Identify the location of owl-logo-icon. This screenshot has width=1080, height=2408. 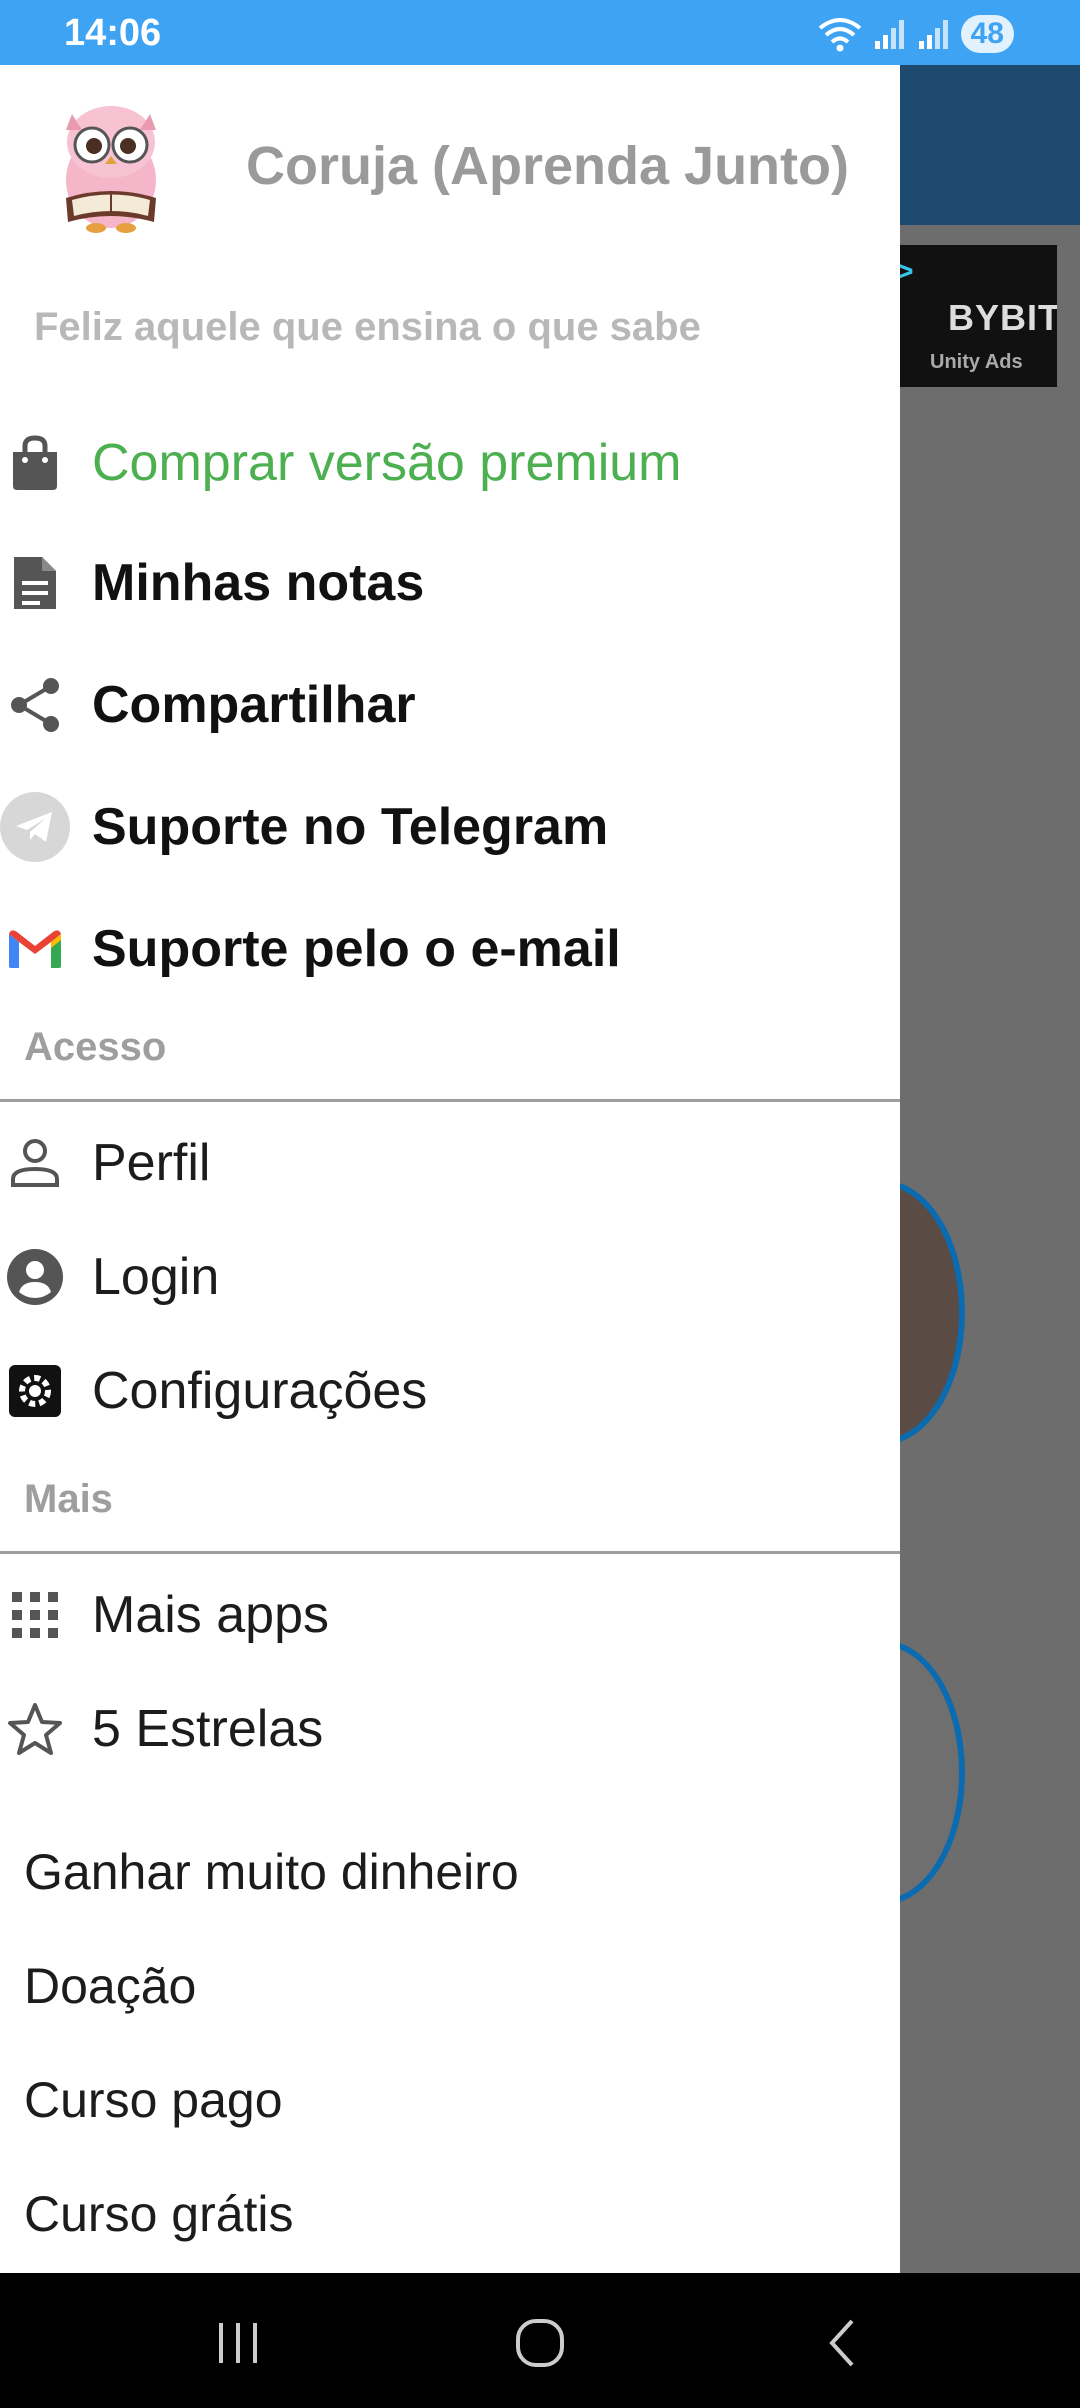
(111, 165).